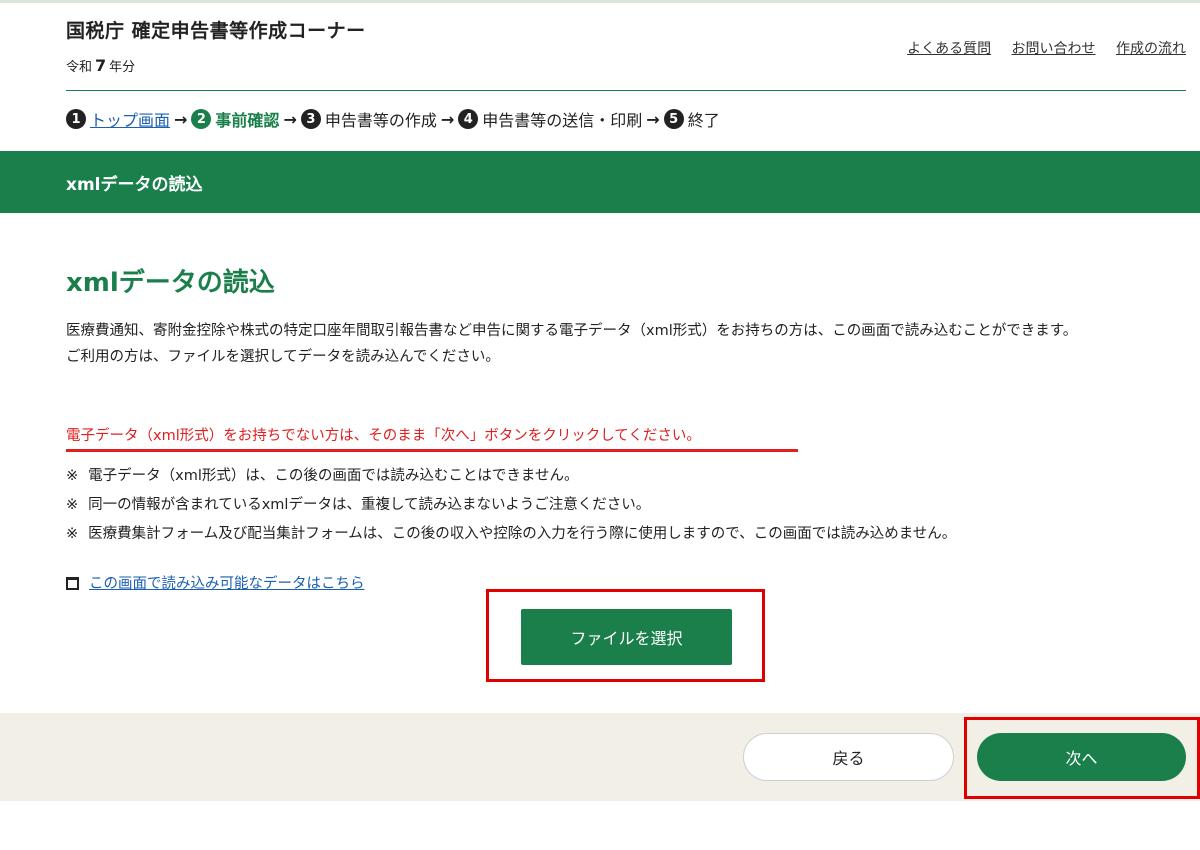 The image size is (1200, 850). Describe the element at coordinates (79, 67) in the screenshot. I see `era-prefix: 令和` at that location.